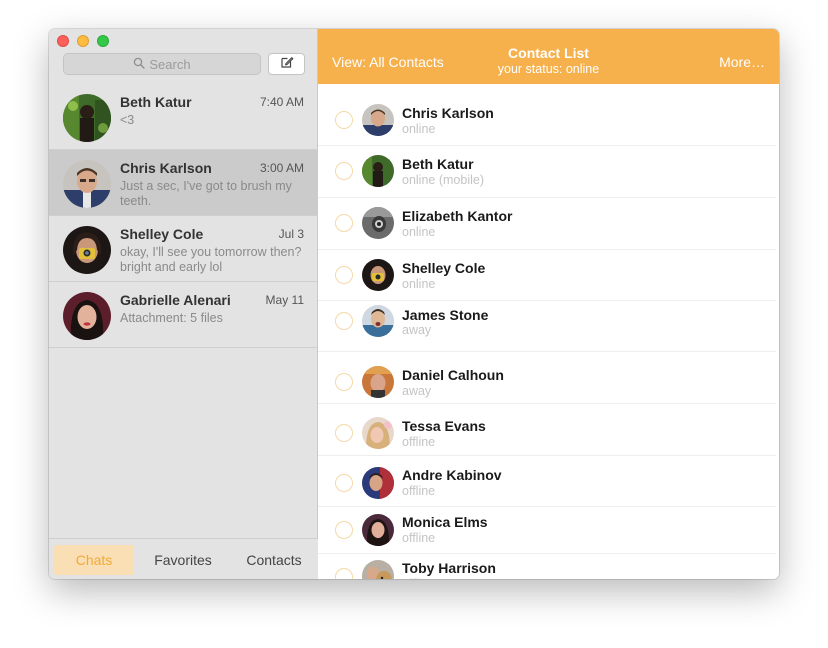  I want to click on contact-row: Tessa Evans offline, so click(547, 430).